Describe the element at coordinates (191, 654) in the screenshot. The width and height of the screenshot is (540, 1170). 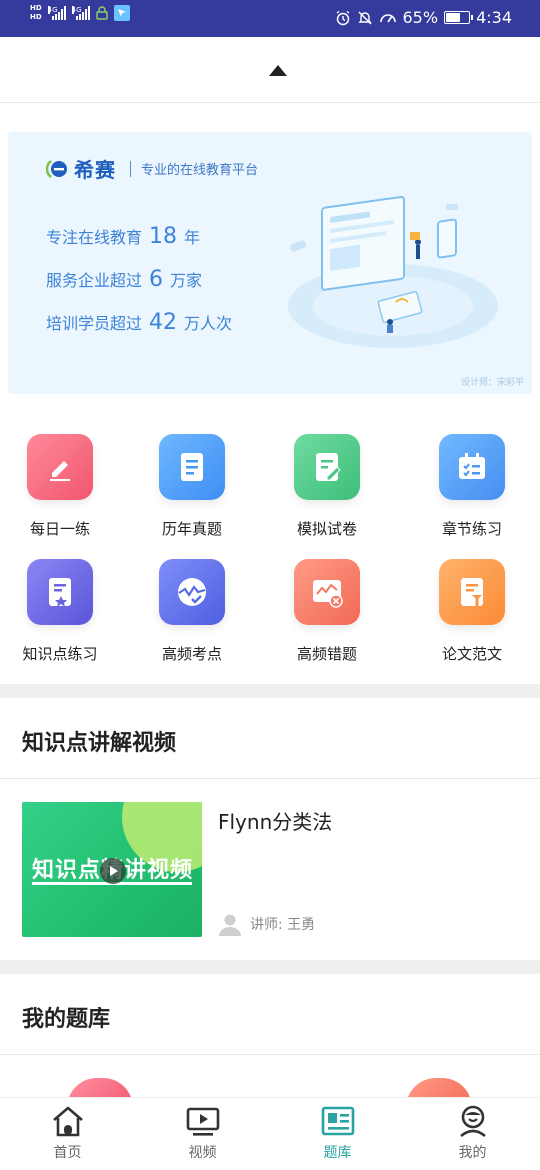
I see `grid-label: 高频考点` at that location.